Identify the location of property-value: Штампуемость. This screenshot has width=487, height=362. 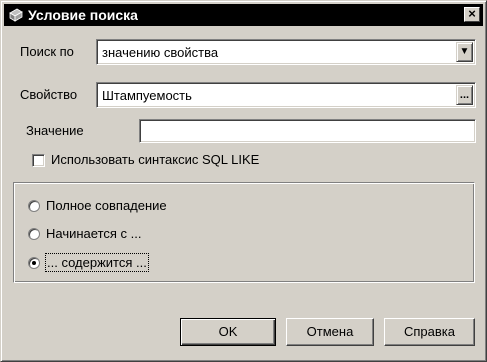
(147, 95).